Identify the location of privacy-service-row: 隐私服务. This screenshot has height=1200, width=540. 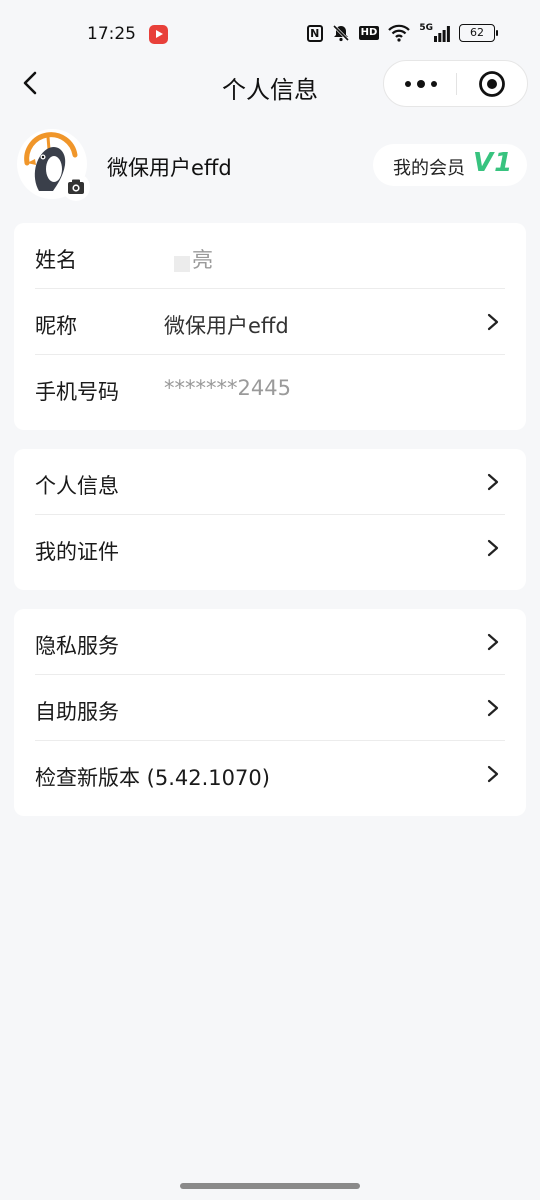
(270, 642).